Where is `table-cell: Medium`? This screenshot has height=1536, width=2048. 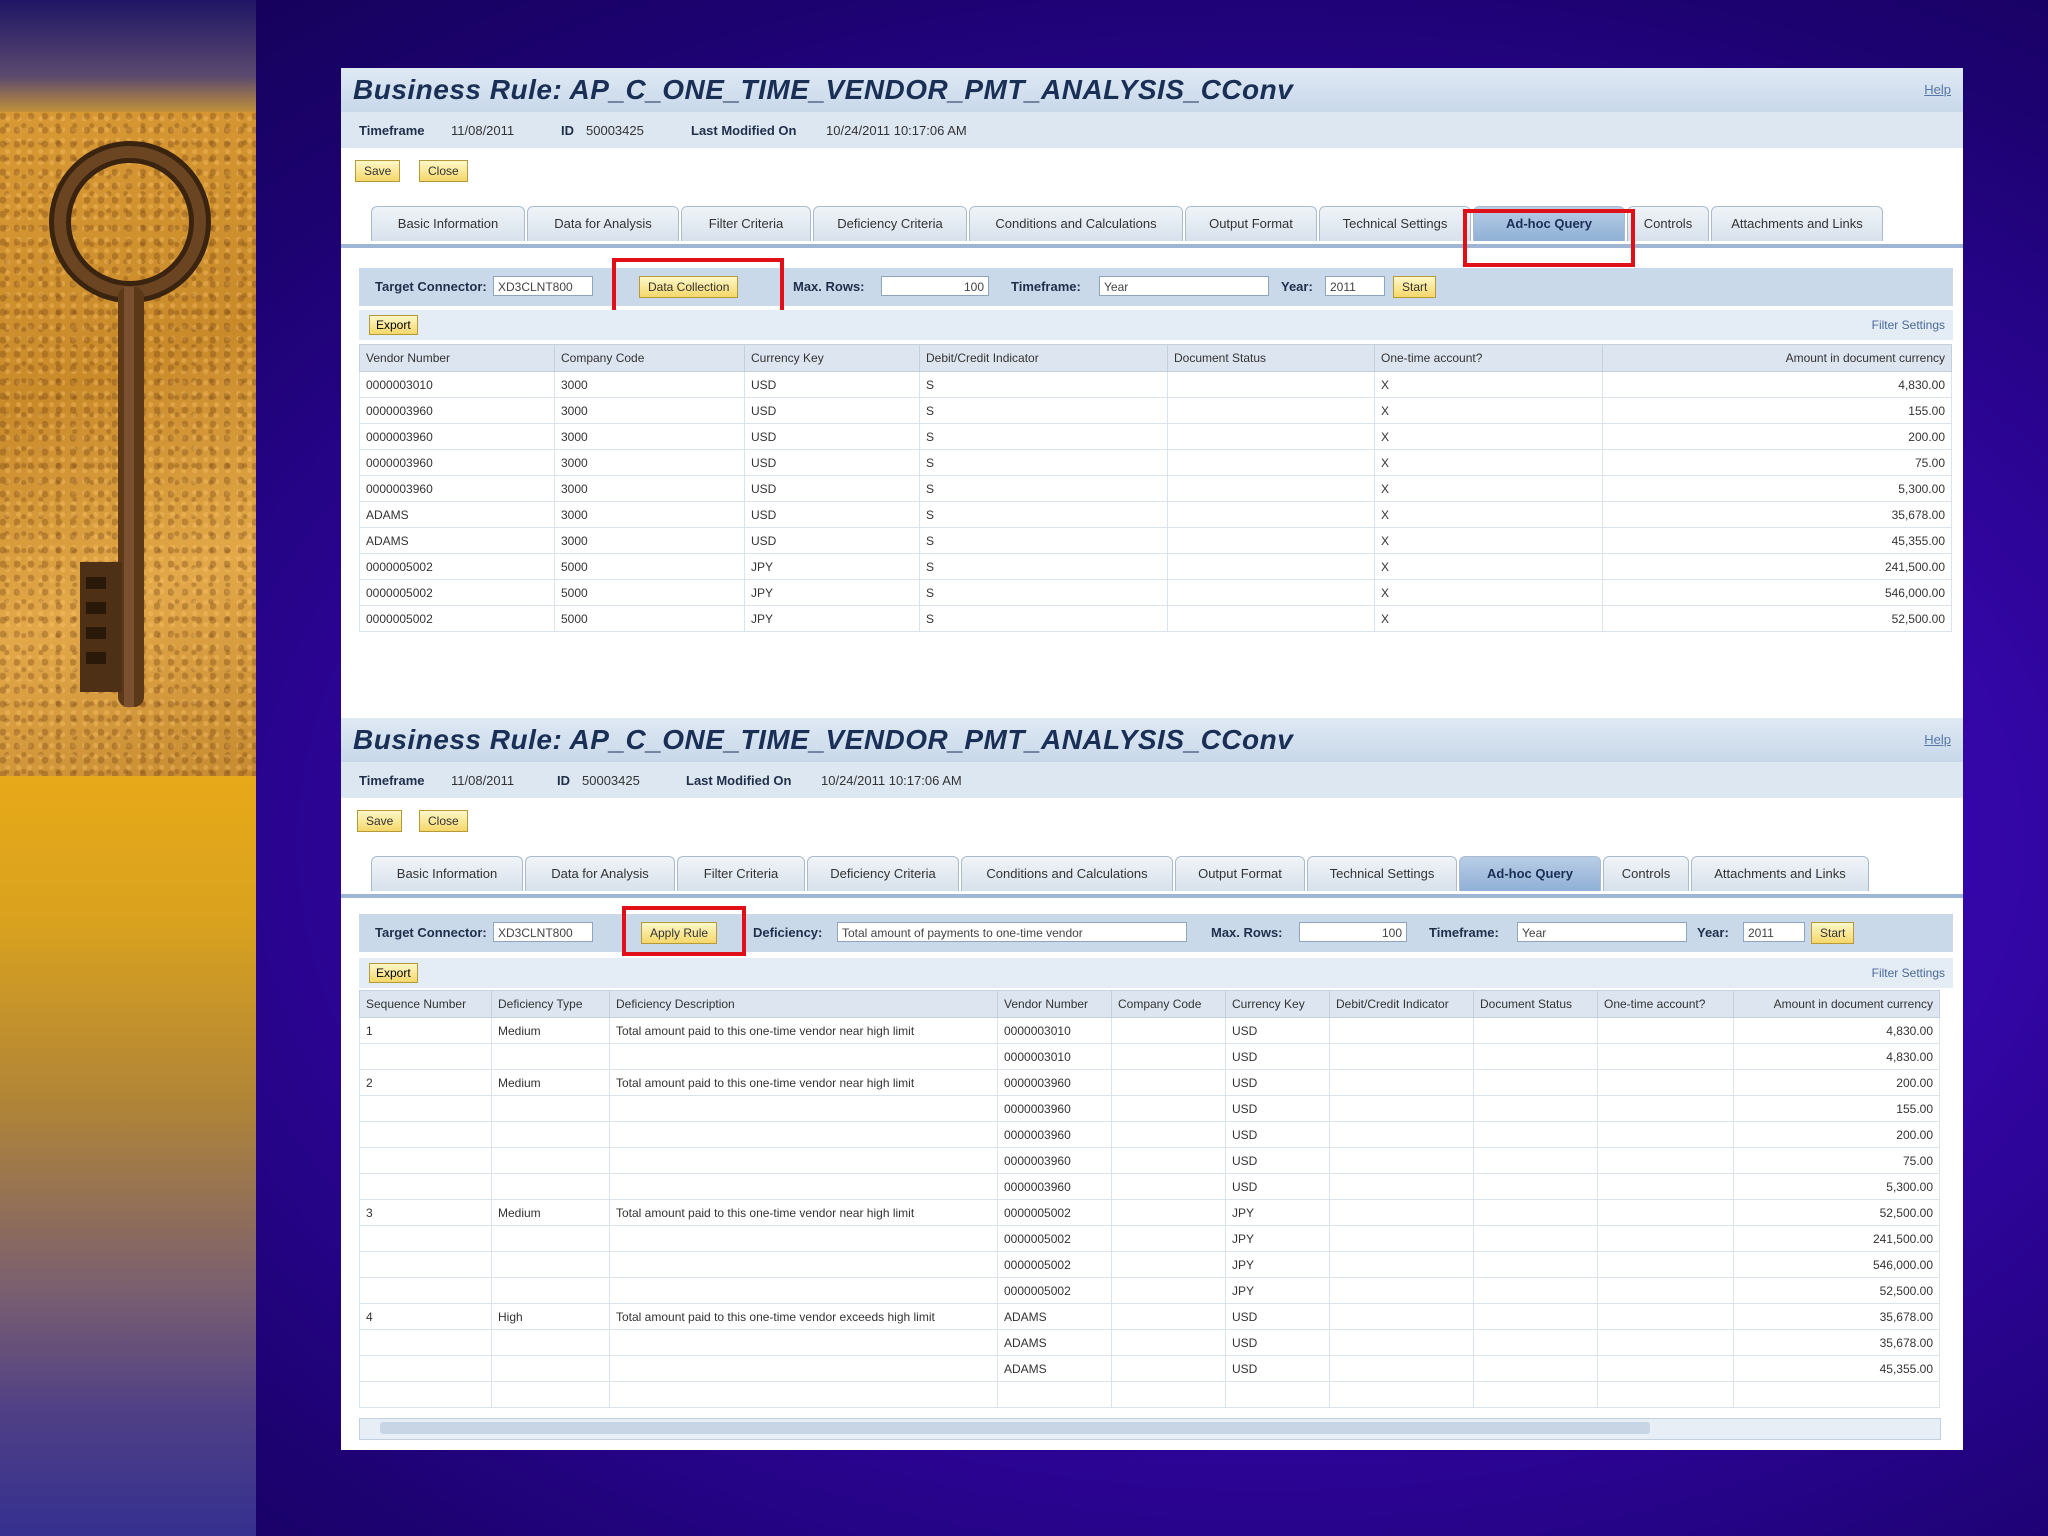 table-cell: Medium is located at coordinates (550, 1030).